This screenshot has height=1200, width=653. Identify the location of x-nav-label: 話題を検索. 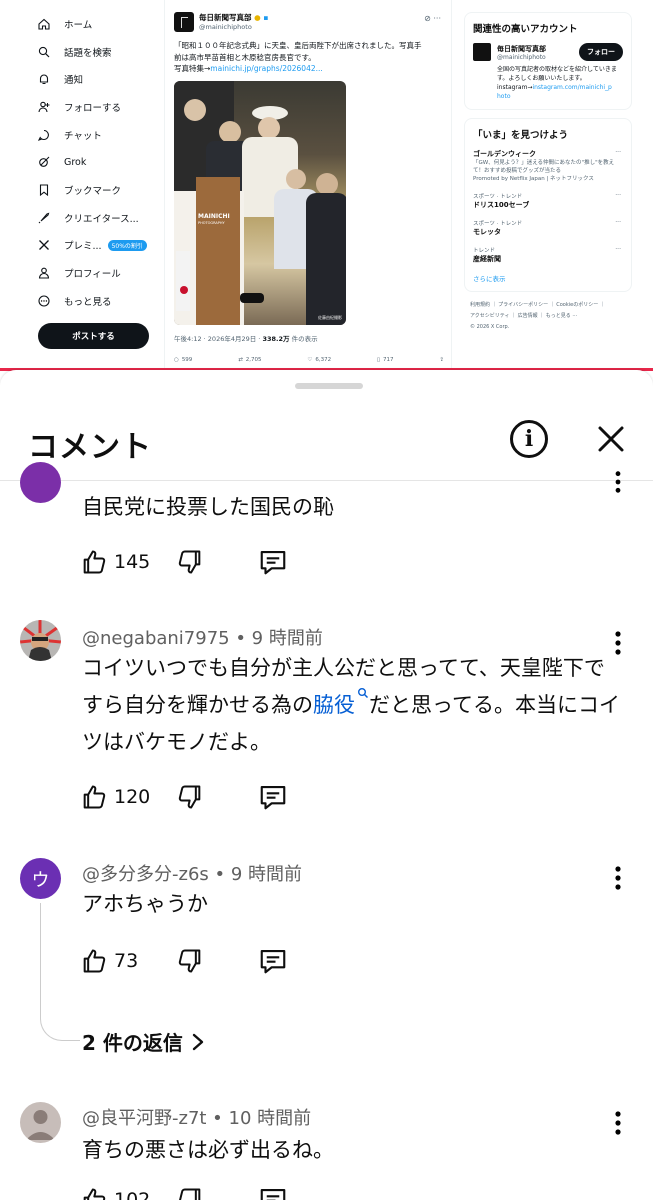
(88, 53).